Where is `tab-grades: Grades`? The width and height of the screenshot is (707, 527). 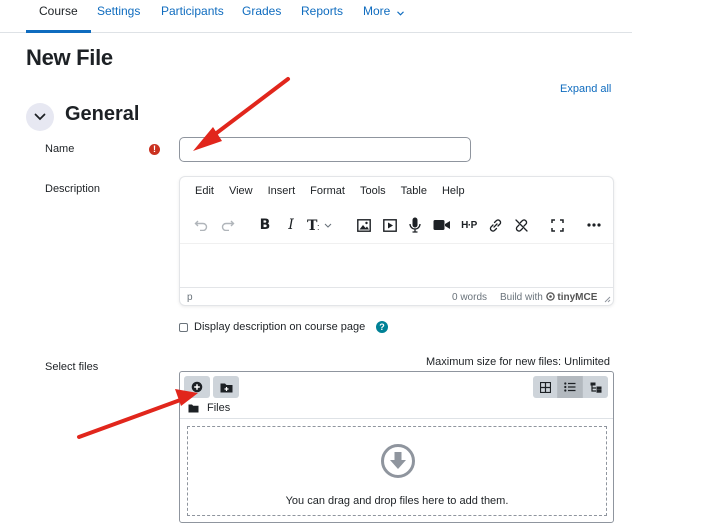
tab-grades: Grades is located at coordinates (261, 16).